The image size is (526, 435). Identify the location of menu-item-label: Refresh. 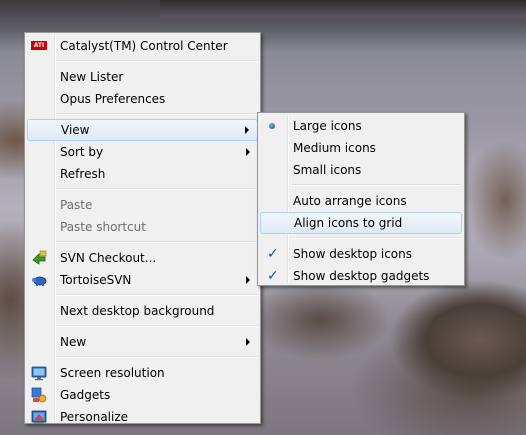
(83, 174).